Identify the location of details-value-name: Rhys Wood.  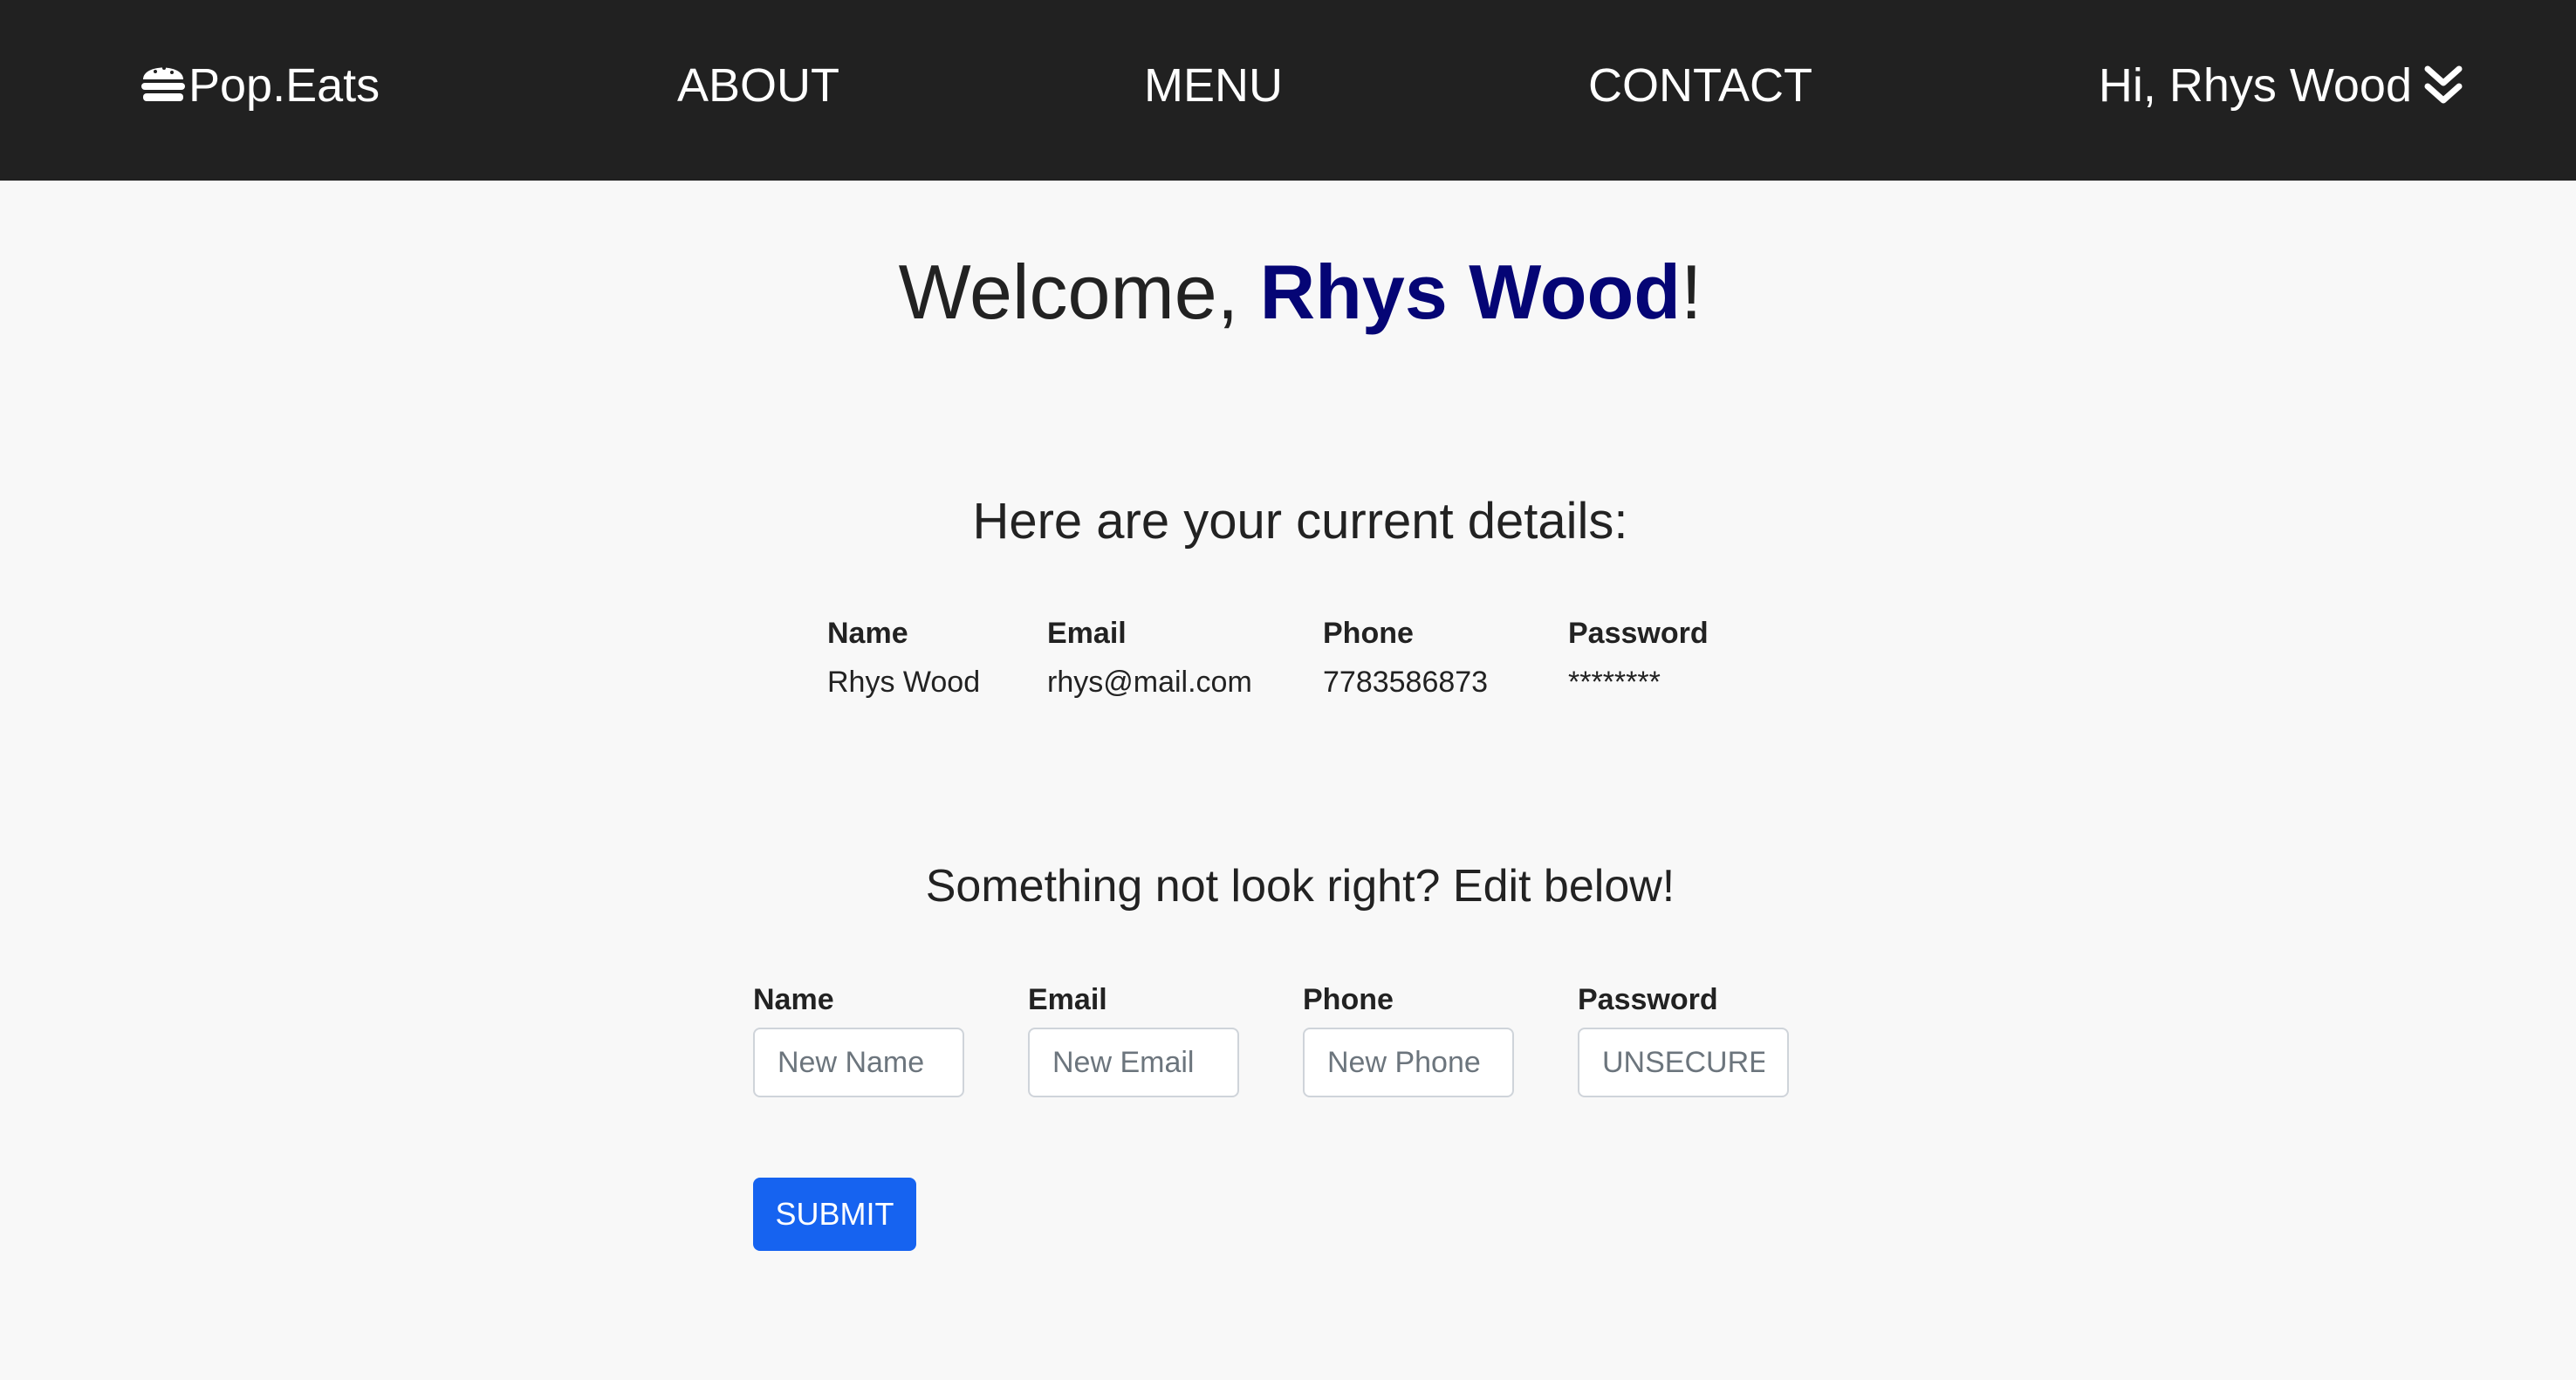
(904, 682).